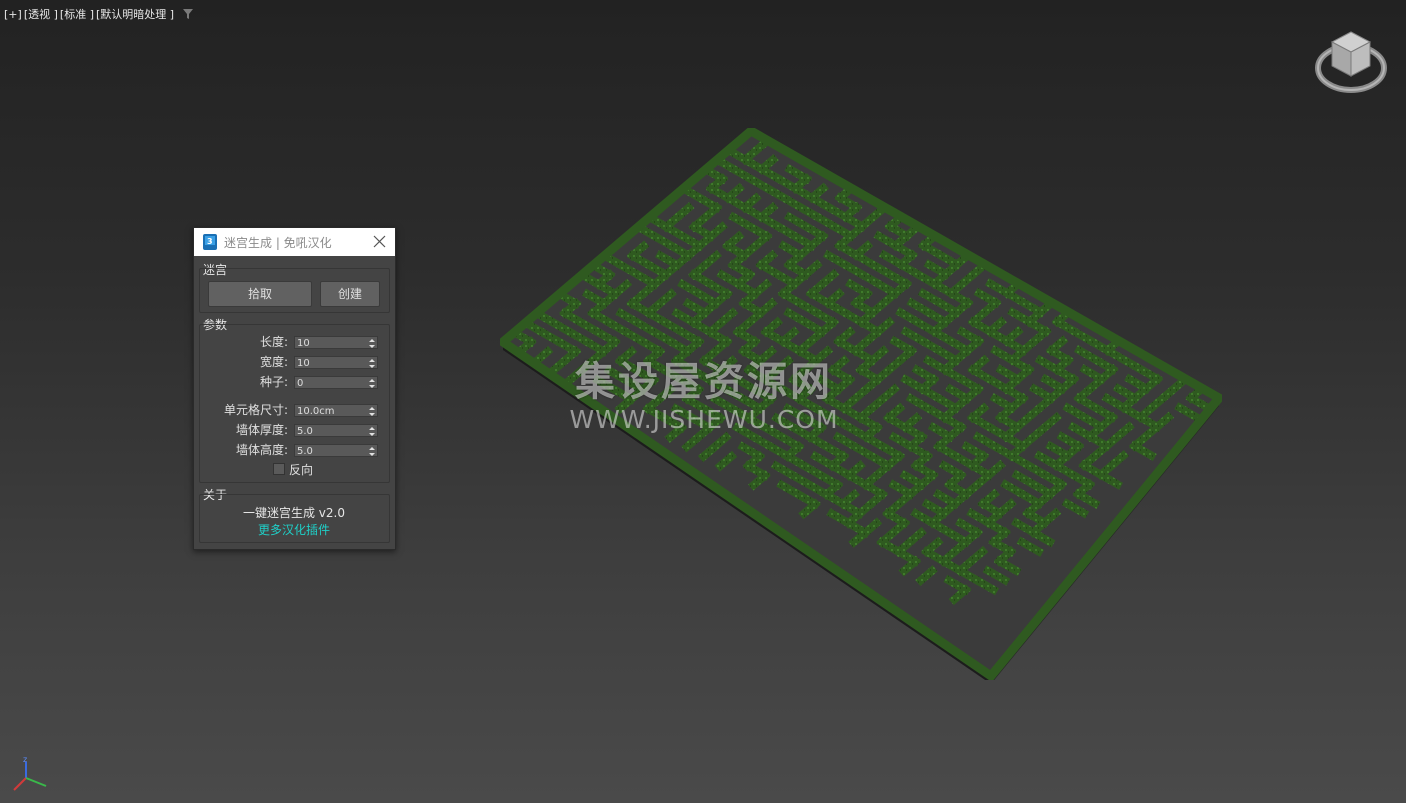  Describe the element at coordinates (188, 14) in the screenshot. I see `filter-icon` at that location.